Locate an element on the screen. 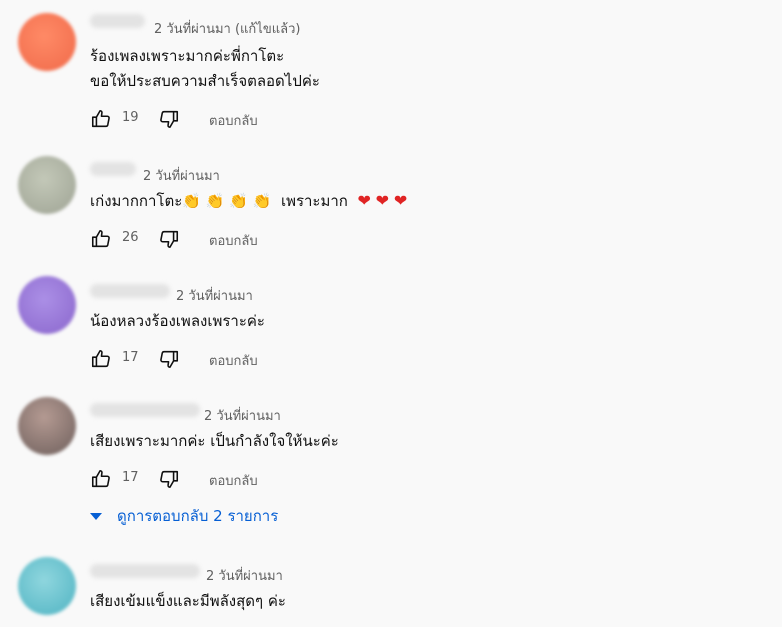 This screenshot has width=782, height=627. comment-text: เสียงเพราะมากค่ะ เป็นกำลังใจให้นะค่ะ is located at coordinates (214, 441).